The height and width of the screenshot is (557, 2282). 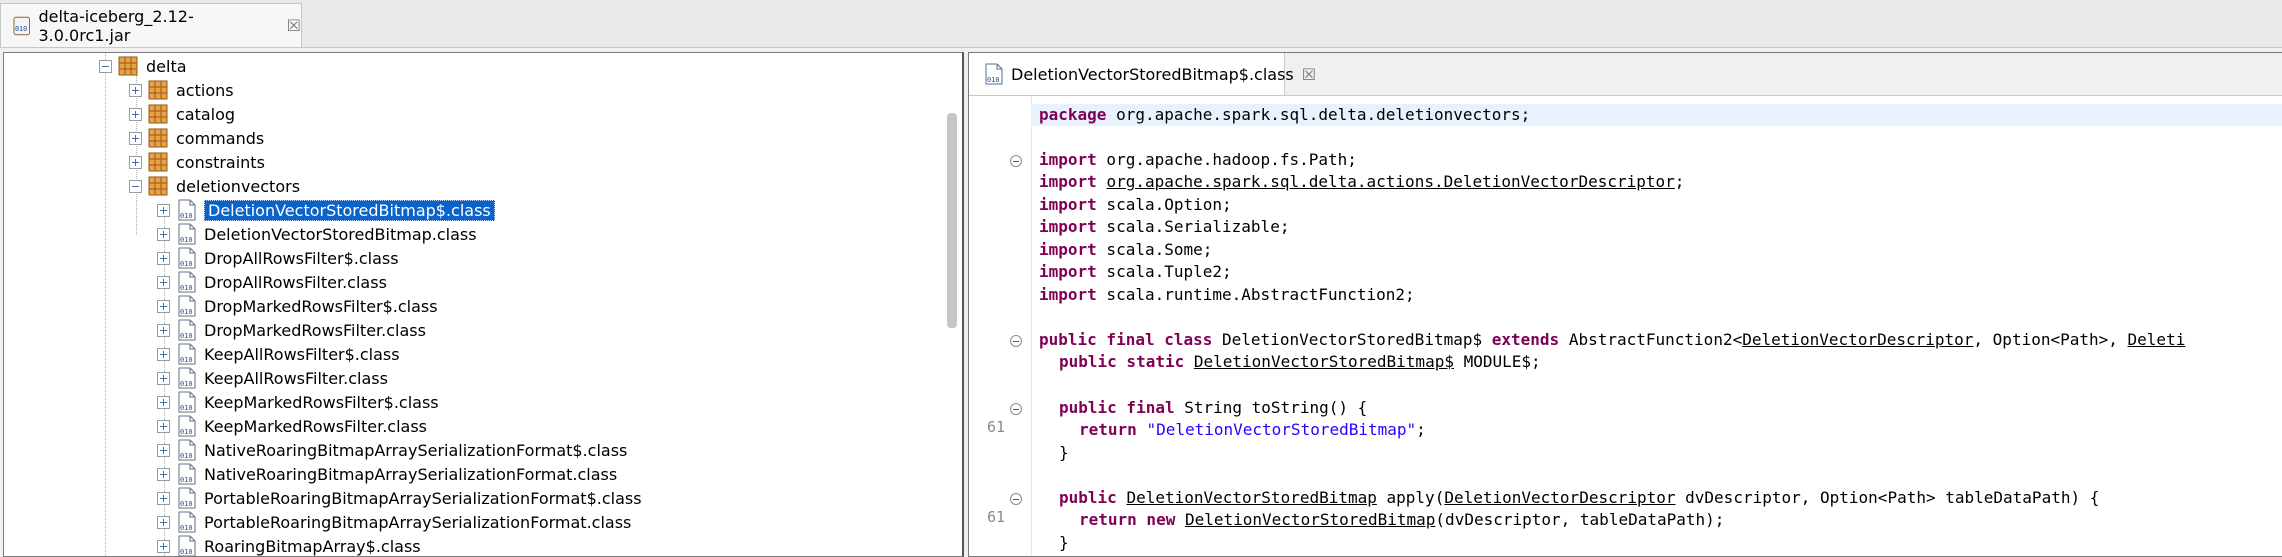 I want to click on tab-jar-file: 010 delta-iceberg_2.12-3.0.0rc1.jar ☒, so click(x=151, y=25).